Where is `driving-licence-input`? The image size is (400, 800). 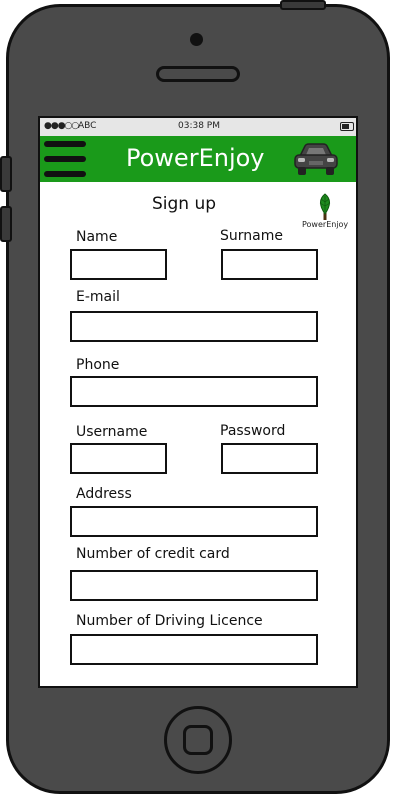 driving-licence-input is located at coordinates (194, 649).